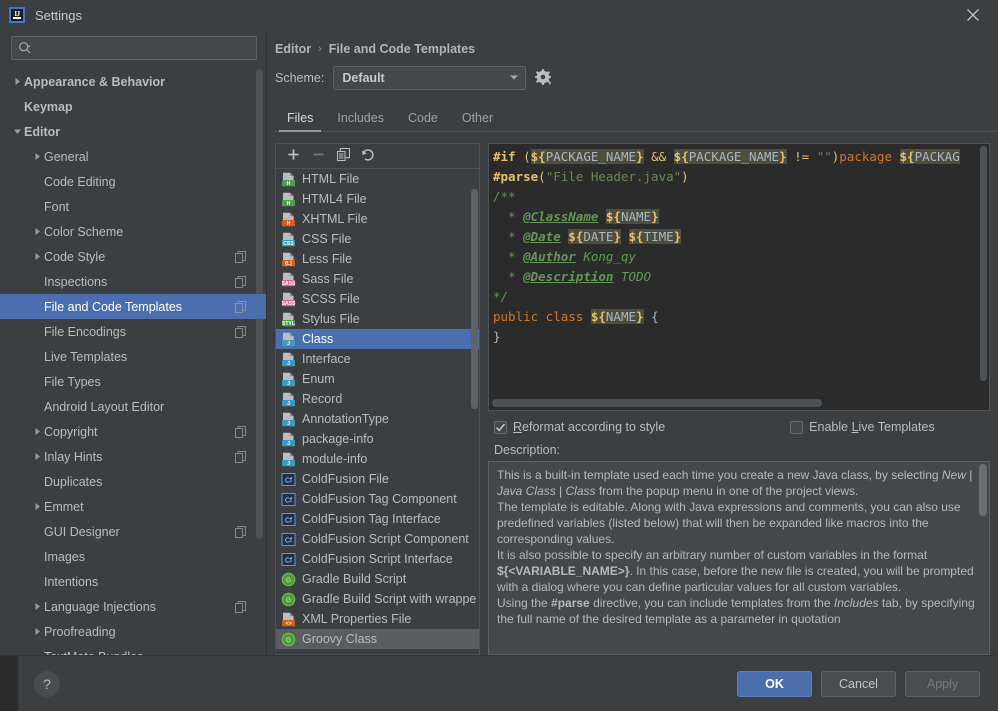  Describe the element at coordinates (377, 579) in the screenshot. I see `template-list-item: G Gradle Build Script` at that location.